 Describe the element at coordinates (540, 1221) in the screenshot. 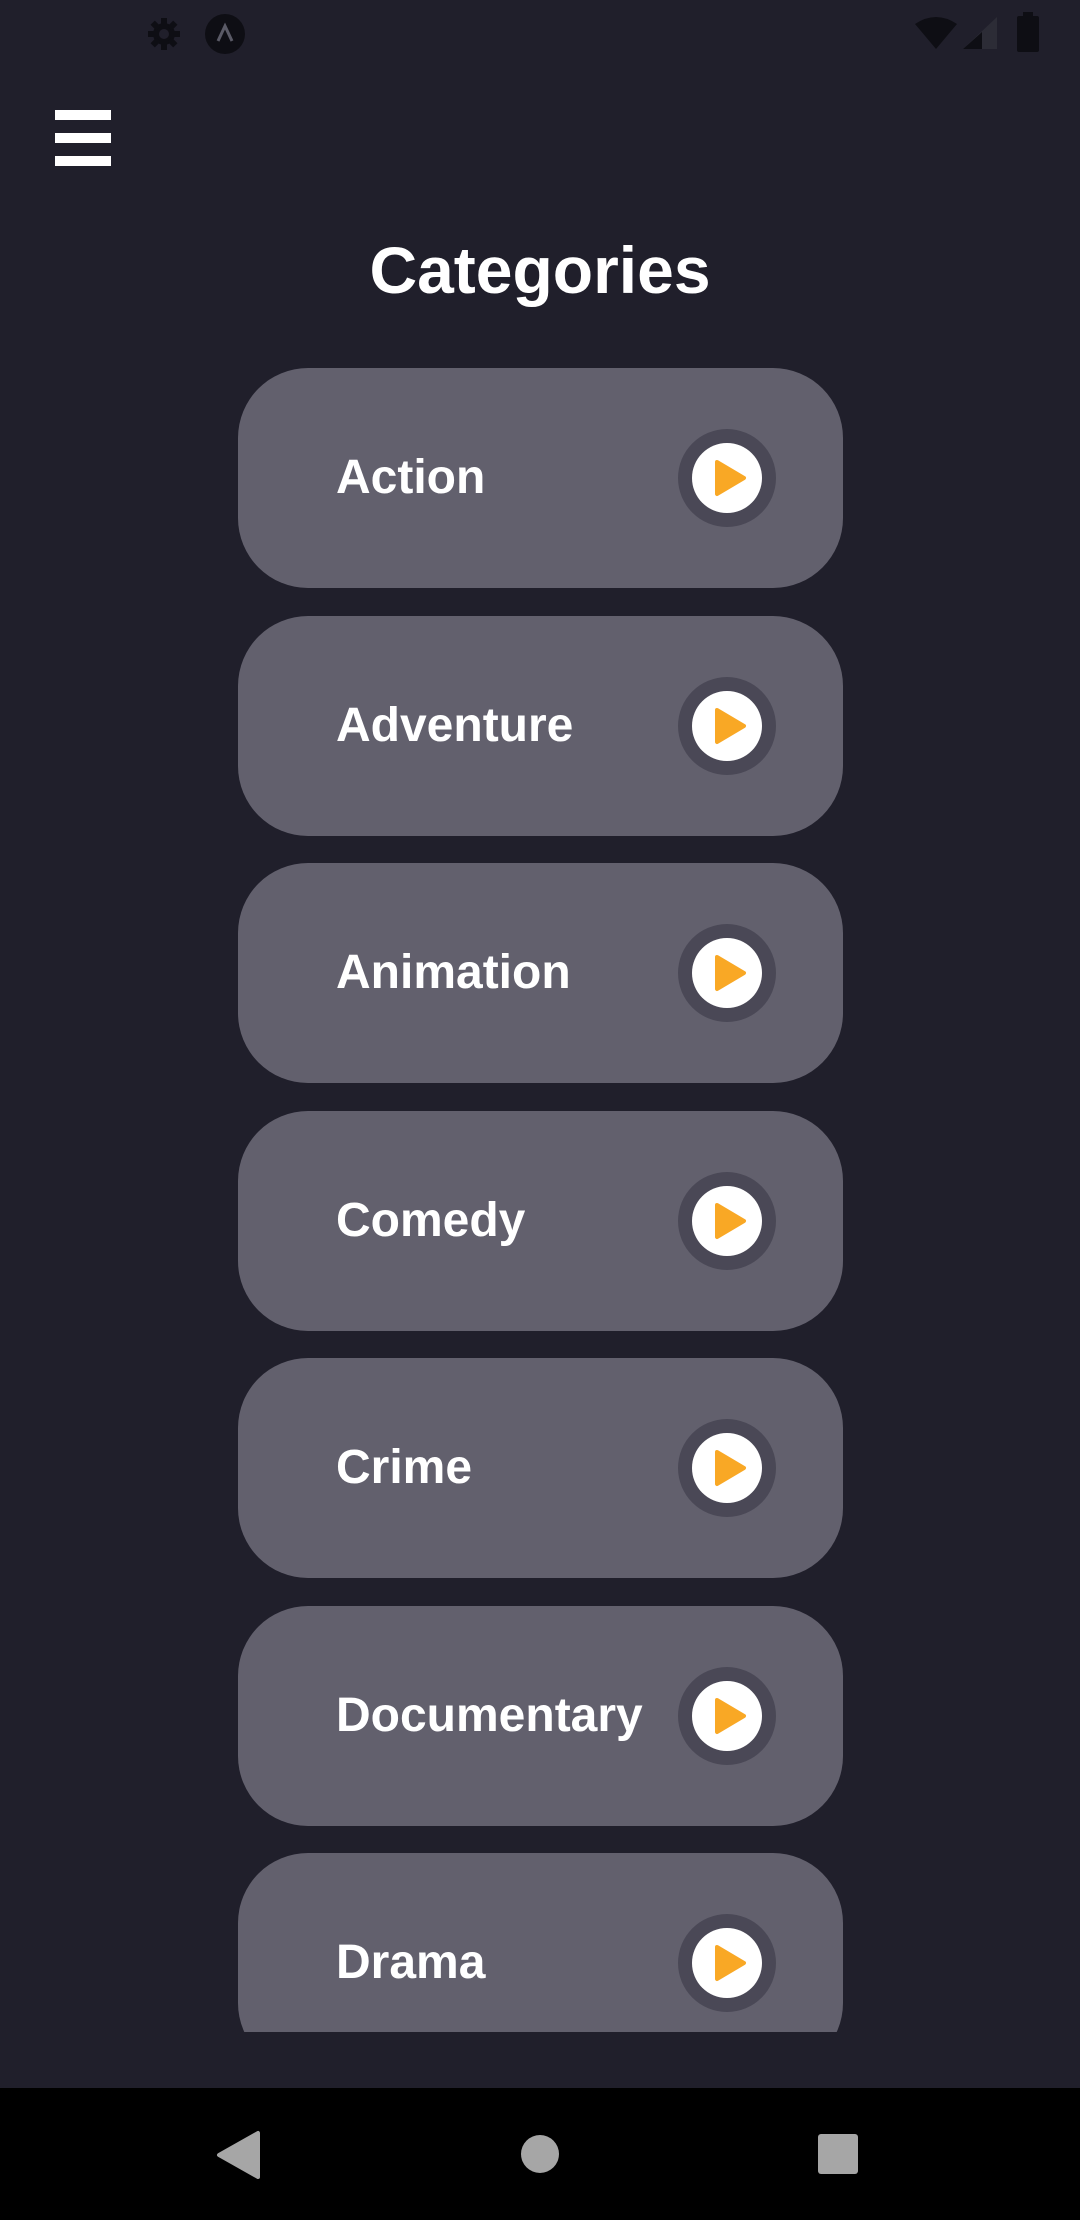

I see `category-card-comedy: Comedy` at that location.